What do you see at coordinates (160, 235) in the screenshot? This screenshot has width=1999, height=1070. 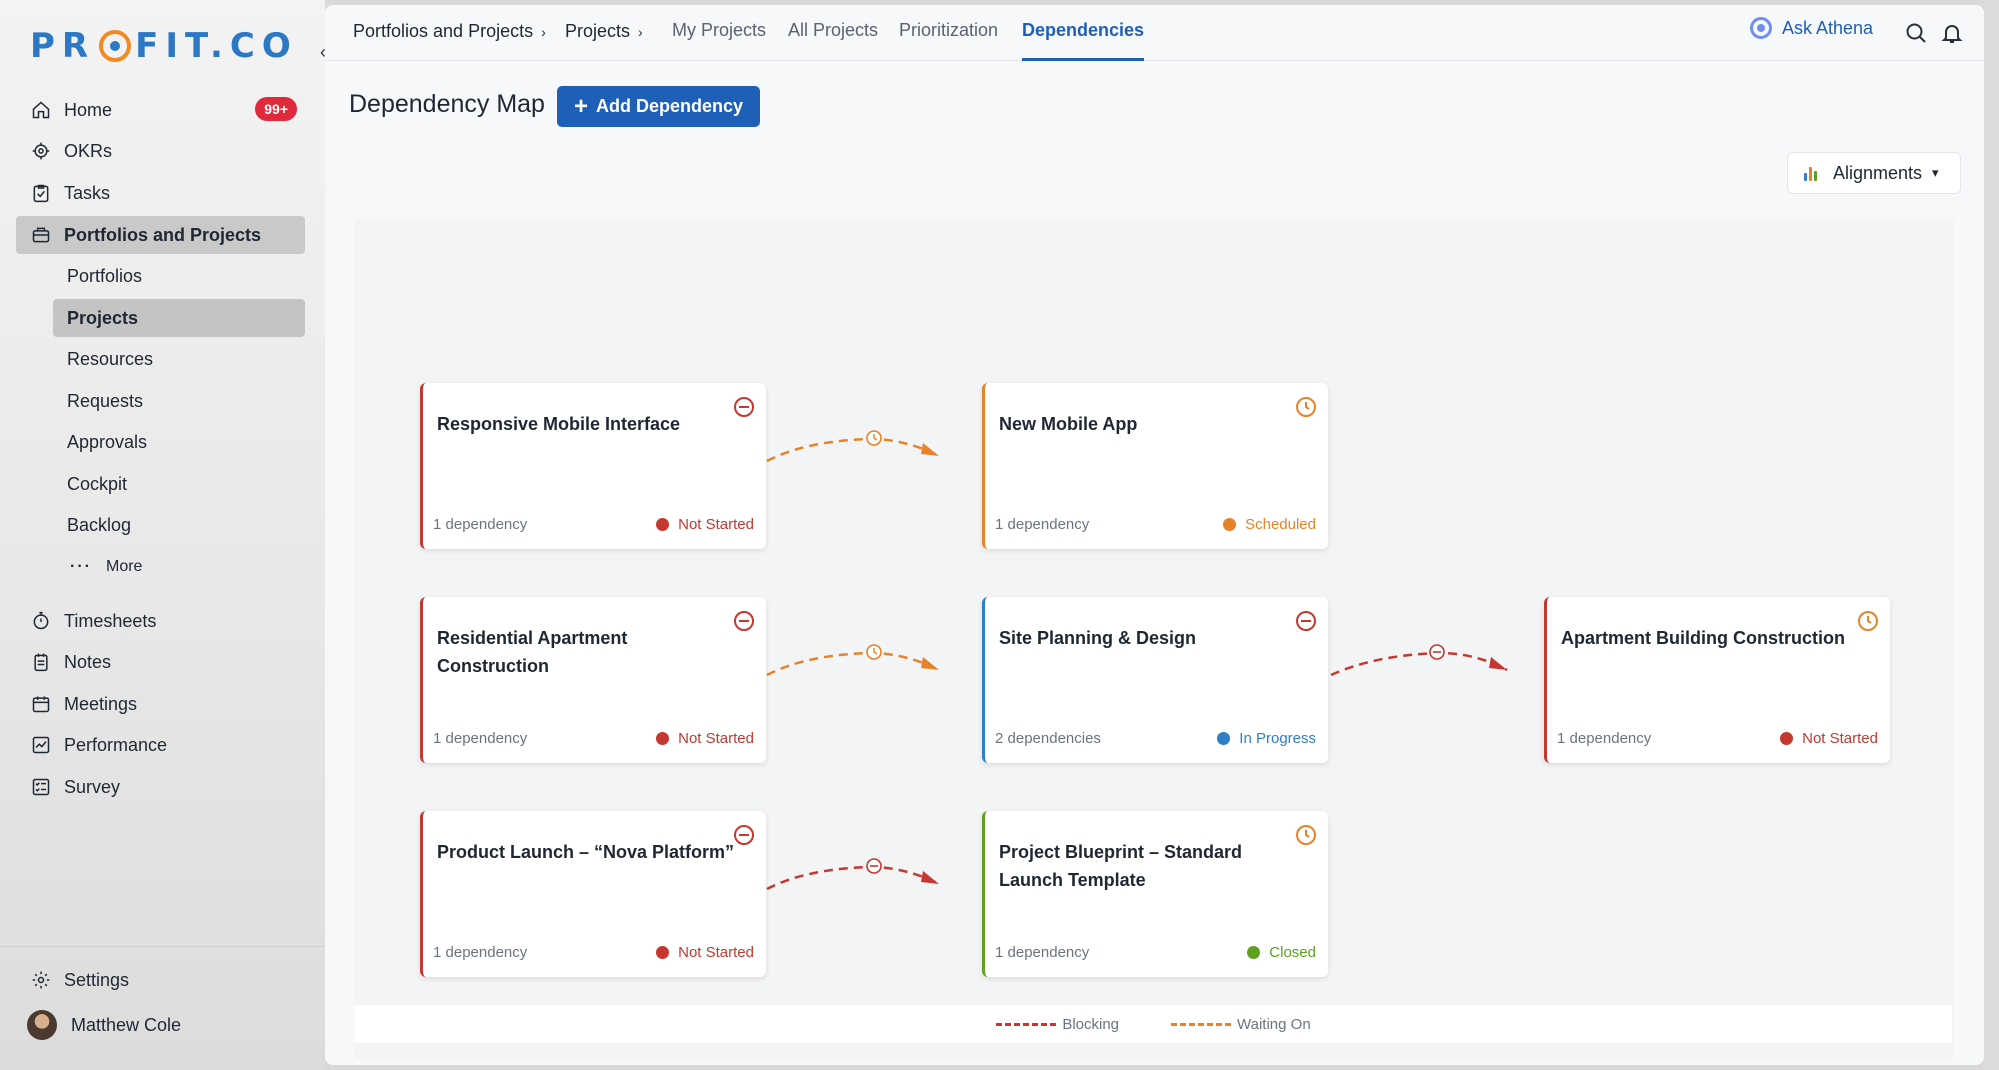 I see `sidebar-item-portfolios-and-projects: Portfolios and Projects` at bounding box center [160, 235].